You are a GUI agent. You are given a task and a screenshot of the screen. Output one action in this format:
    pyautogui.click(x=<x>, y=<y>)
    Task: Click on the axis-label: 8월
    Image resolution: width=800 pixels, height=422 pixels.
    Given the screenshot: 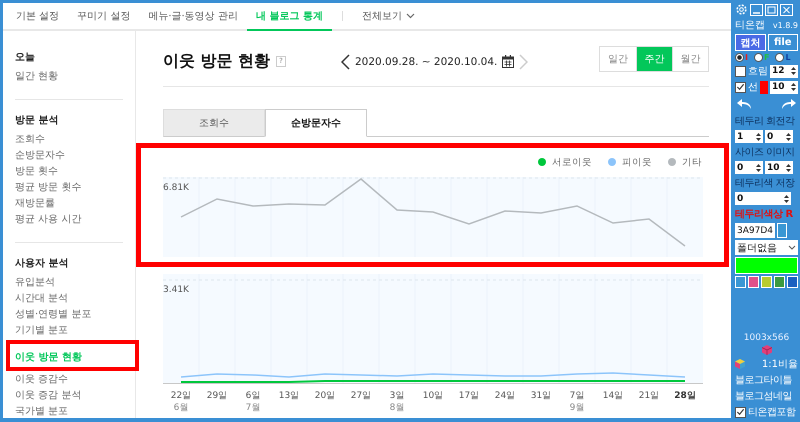 What is the action you would take?
    pyautogui.click(x=397, y=408)
    